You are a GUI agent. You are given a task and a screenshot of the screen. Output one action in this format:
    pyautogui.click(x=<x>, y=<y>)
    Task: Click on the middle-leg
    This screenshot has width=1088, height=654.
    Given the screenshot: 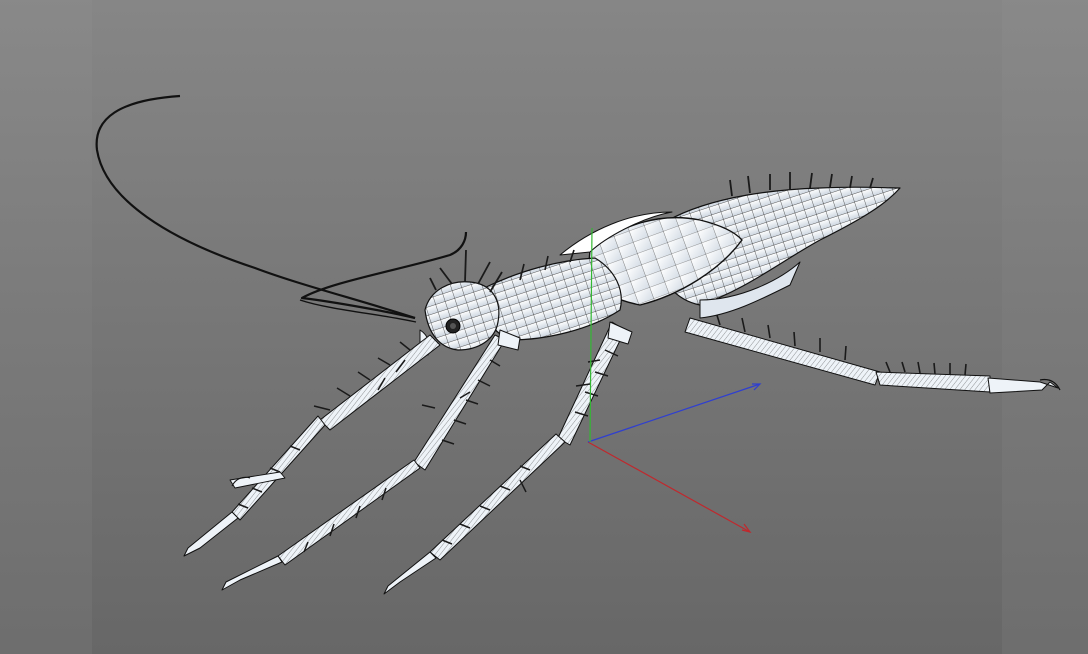 What is the action you would take?
    pyautogui.click(x=371, y=460)
    